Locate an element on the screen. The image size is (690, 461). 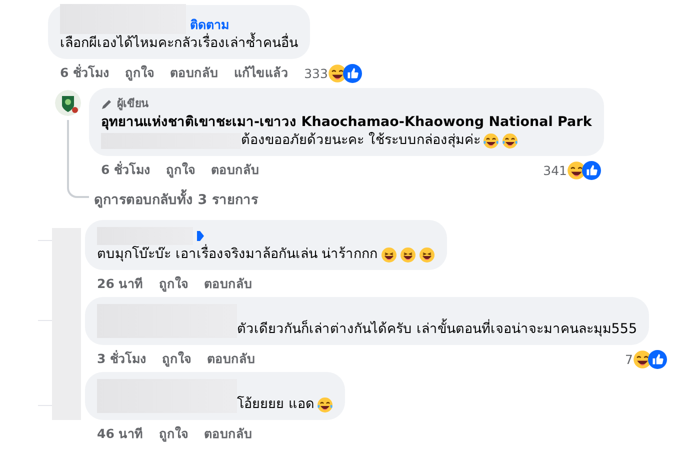
comment-text: ตัวเดียวกันก็เล่าต่างกันได้ครับ เล่าขั้นตอนที่เจอน่าจะมาคนละมุม555 is located at coordinates (437, 329).